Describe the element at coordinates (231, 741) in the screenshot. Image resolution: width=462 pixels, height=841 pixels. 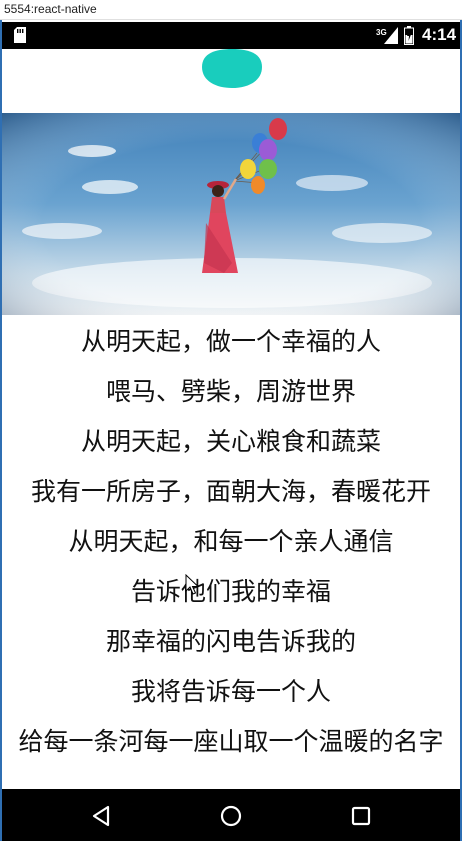
I see `poem-line: 给每一条河每一座山取一个温暖的名字` at that location.